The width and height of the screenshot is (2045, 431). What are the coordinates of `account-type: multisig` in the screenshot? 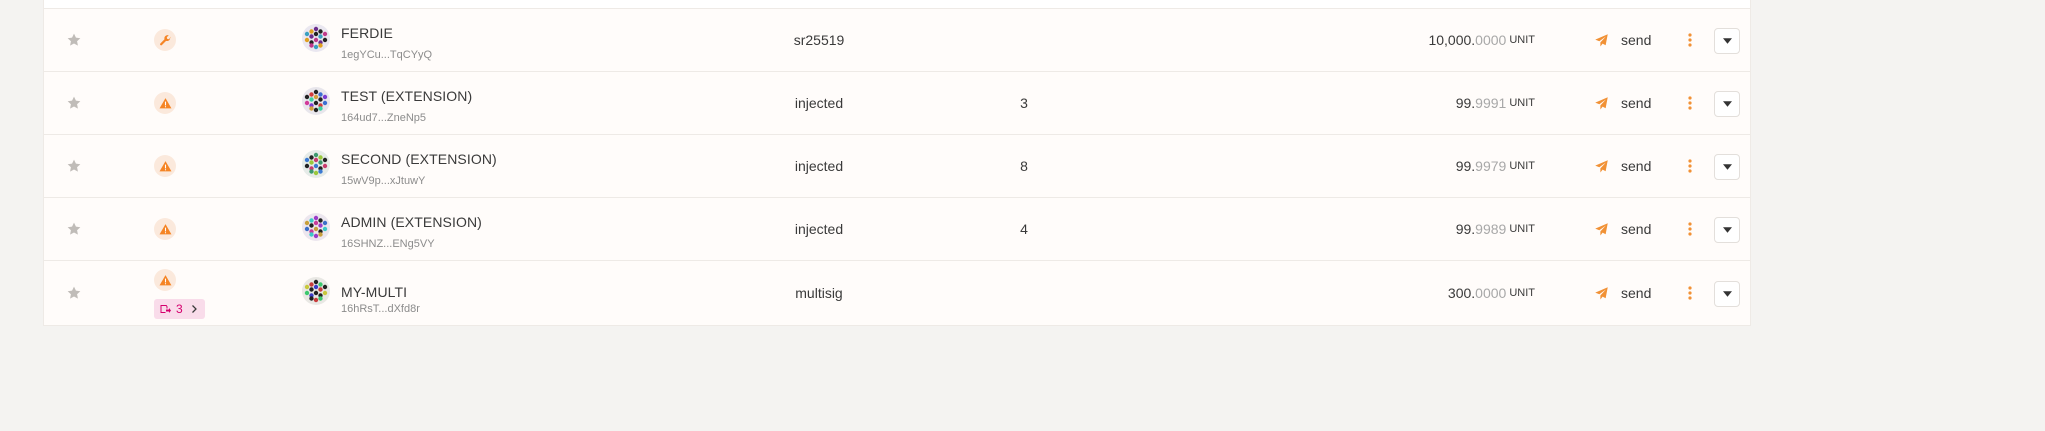 It's located at (819, 293).